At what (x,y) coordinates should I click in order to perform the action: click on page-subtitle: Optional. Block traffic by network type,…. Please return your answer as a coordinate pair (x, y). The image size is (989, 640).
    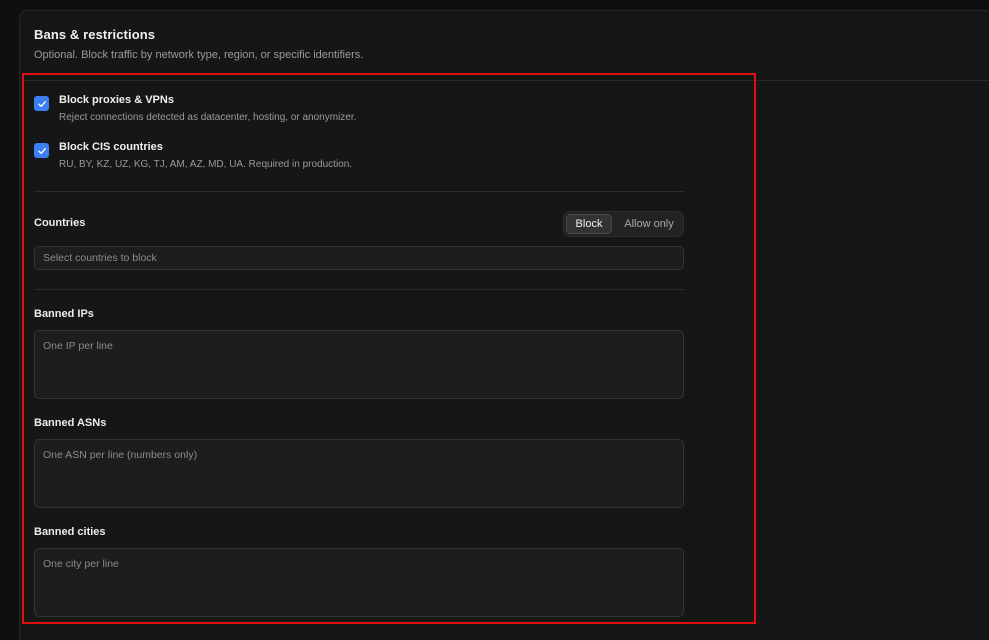
    Looking at the image, I should click on (199, 55).